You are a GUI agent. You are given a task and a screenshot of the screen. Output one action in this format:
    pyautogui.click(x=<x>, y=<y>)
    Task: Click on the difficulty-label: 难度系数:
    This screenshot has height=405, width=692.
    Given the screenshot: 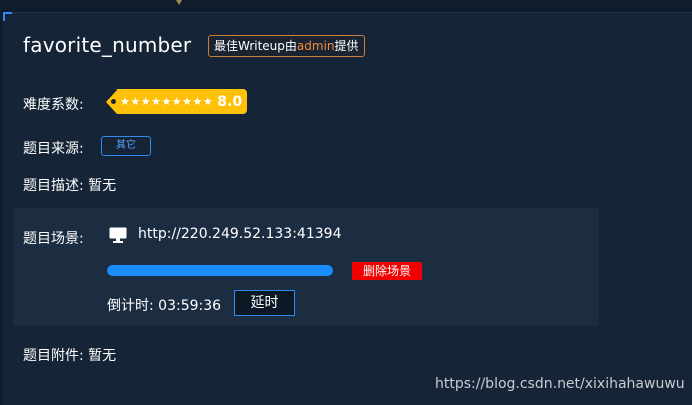 What is the action you would take?
    pyautogui.click(x=53, y=105)
    